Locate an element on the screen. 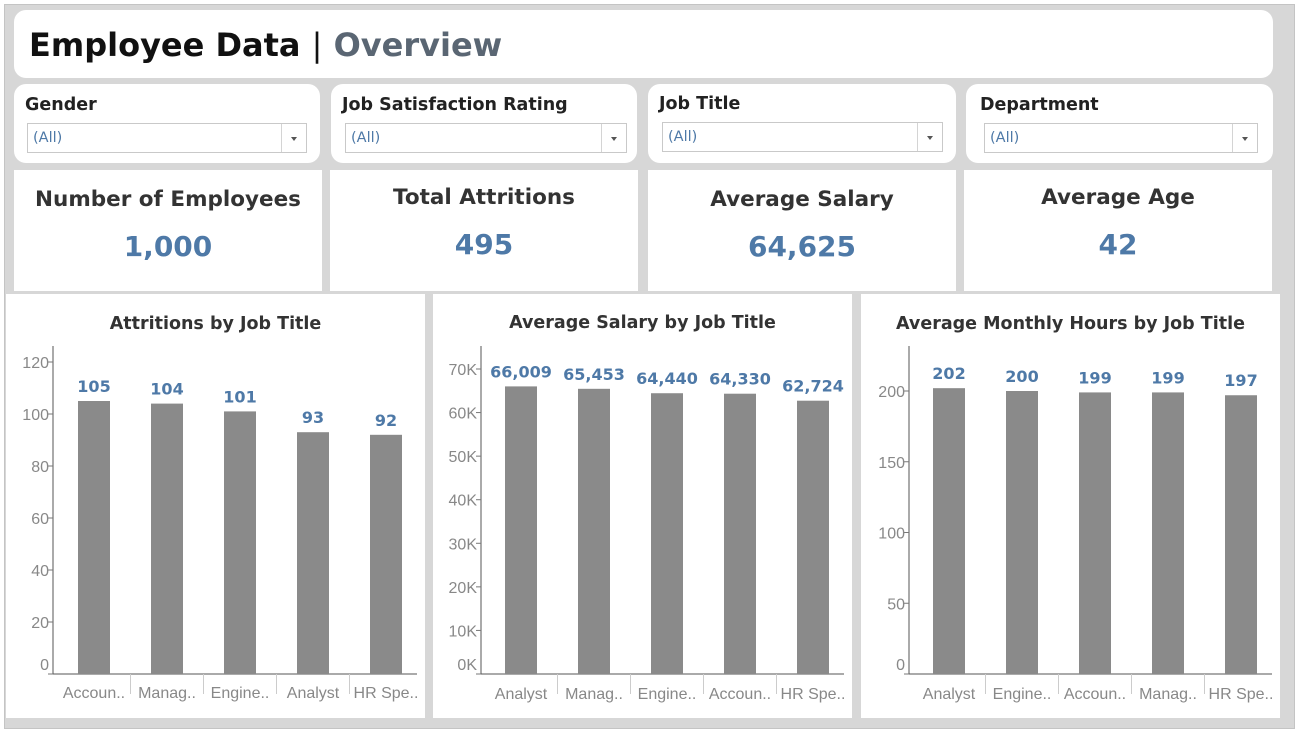 The height and width of the screenshot is (733, 1299). y-tick-label: 150 is located at coordinates (891, 463).